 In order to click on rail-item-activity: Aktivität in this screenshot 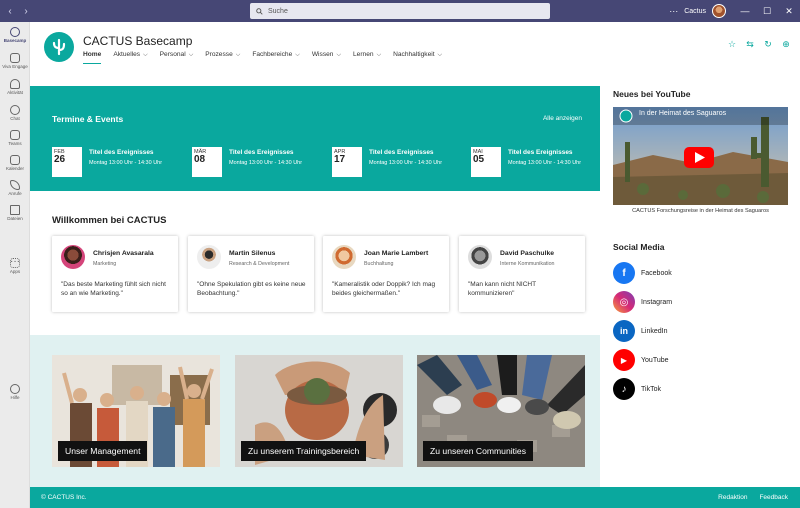, I will do `click(15, 87)`.